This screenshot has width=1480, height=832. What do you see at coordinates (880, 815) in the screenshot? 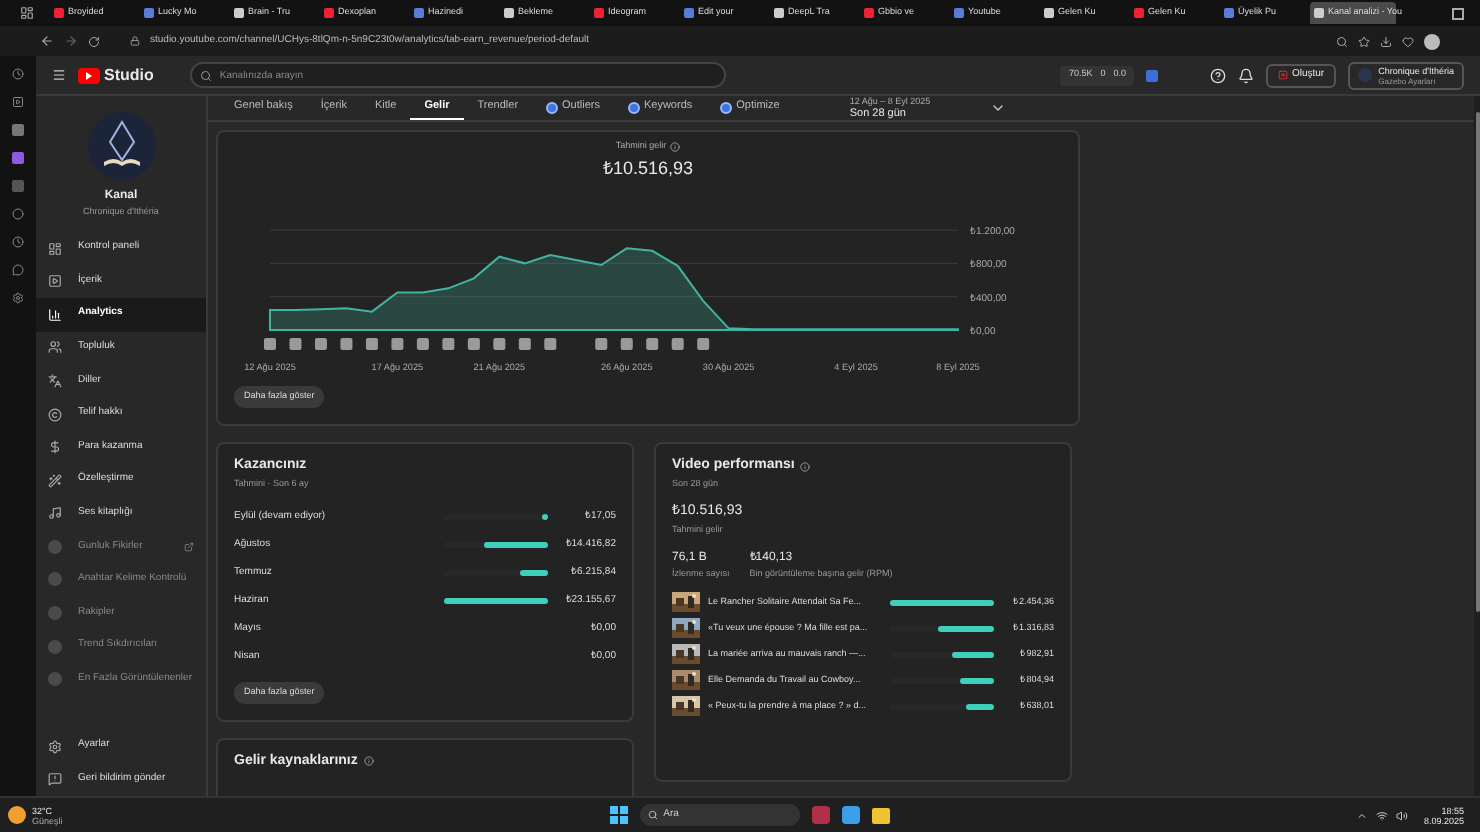
I see `folder-icon` at bounding box center [880, 815].